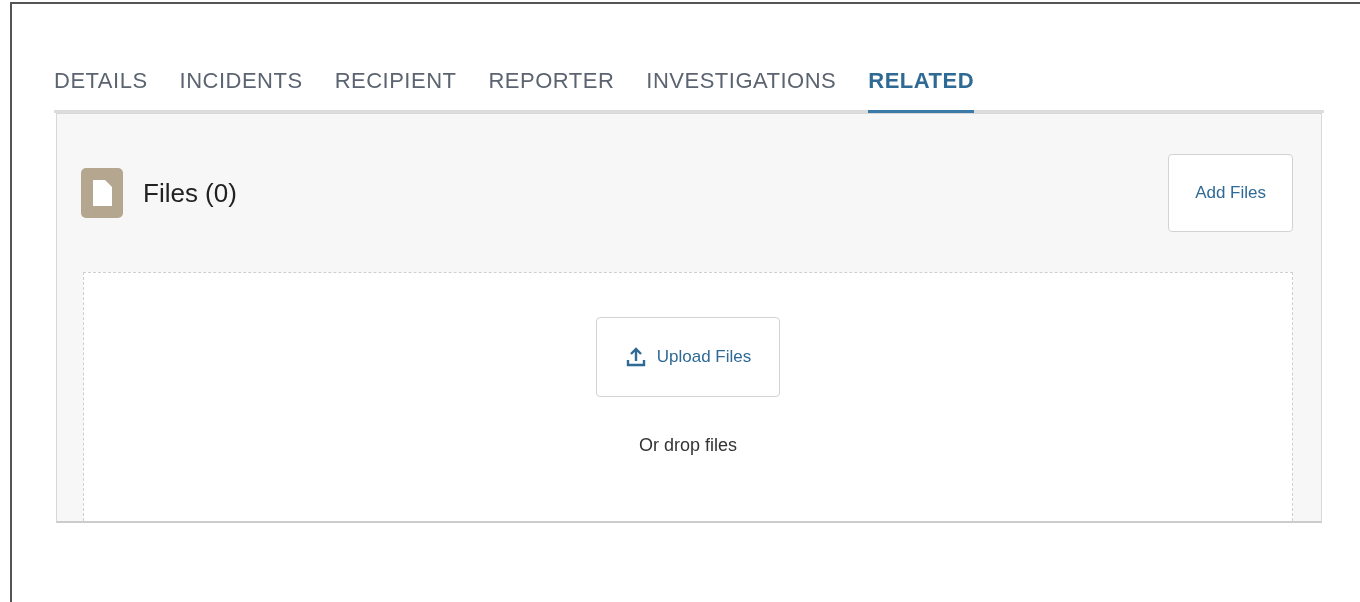 Image resolution: width=1360 pixels, height=602 pixels. What do you see at coordinates (741, 87) in the screenshot?
I see `tab: INVESTIGATIONS` at bounding box center [741, 87].